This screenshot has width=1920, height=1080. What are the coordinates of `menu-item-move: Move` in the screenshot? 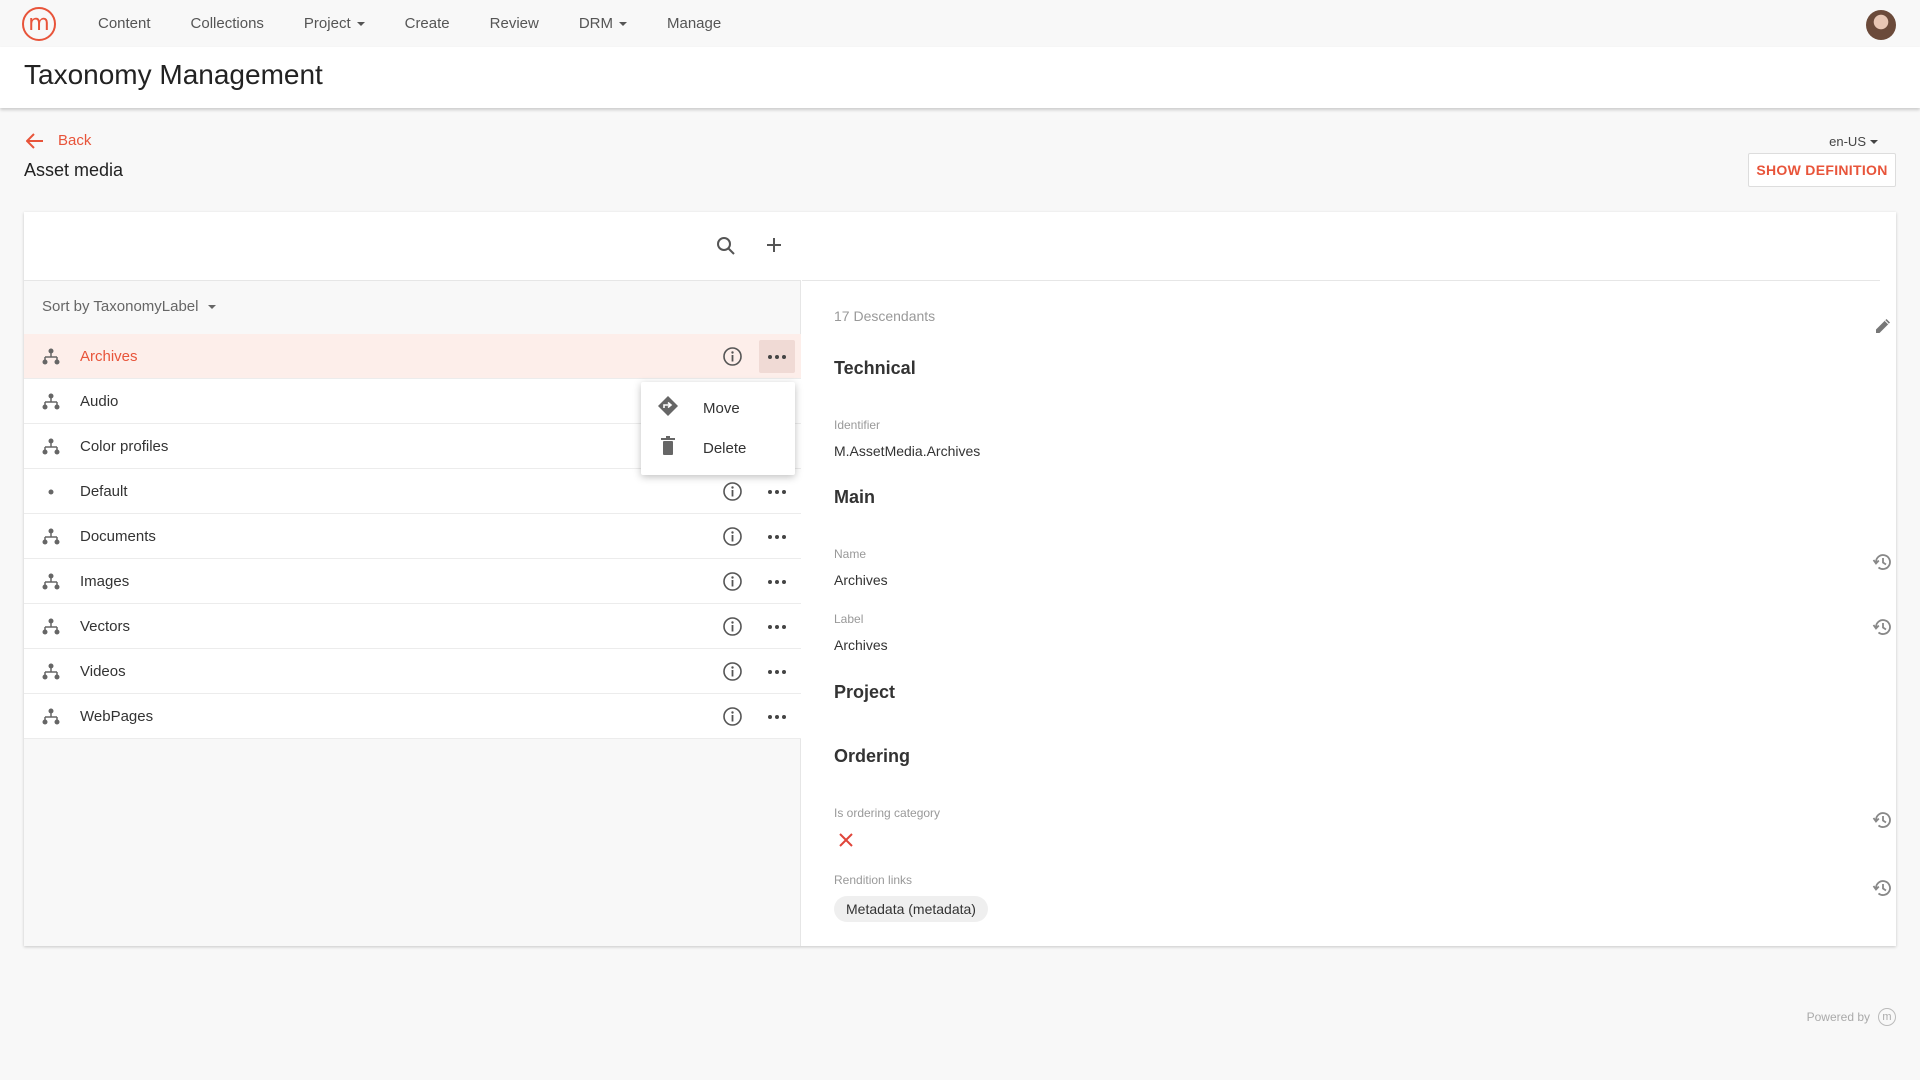 It's located at (718, 408).